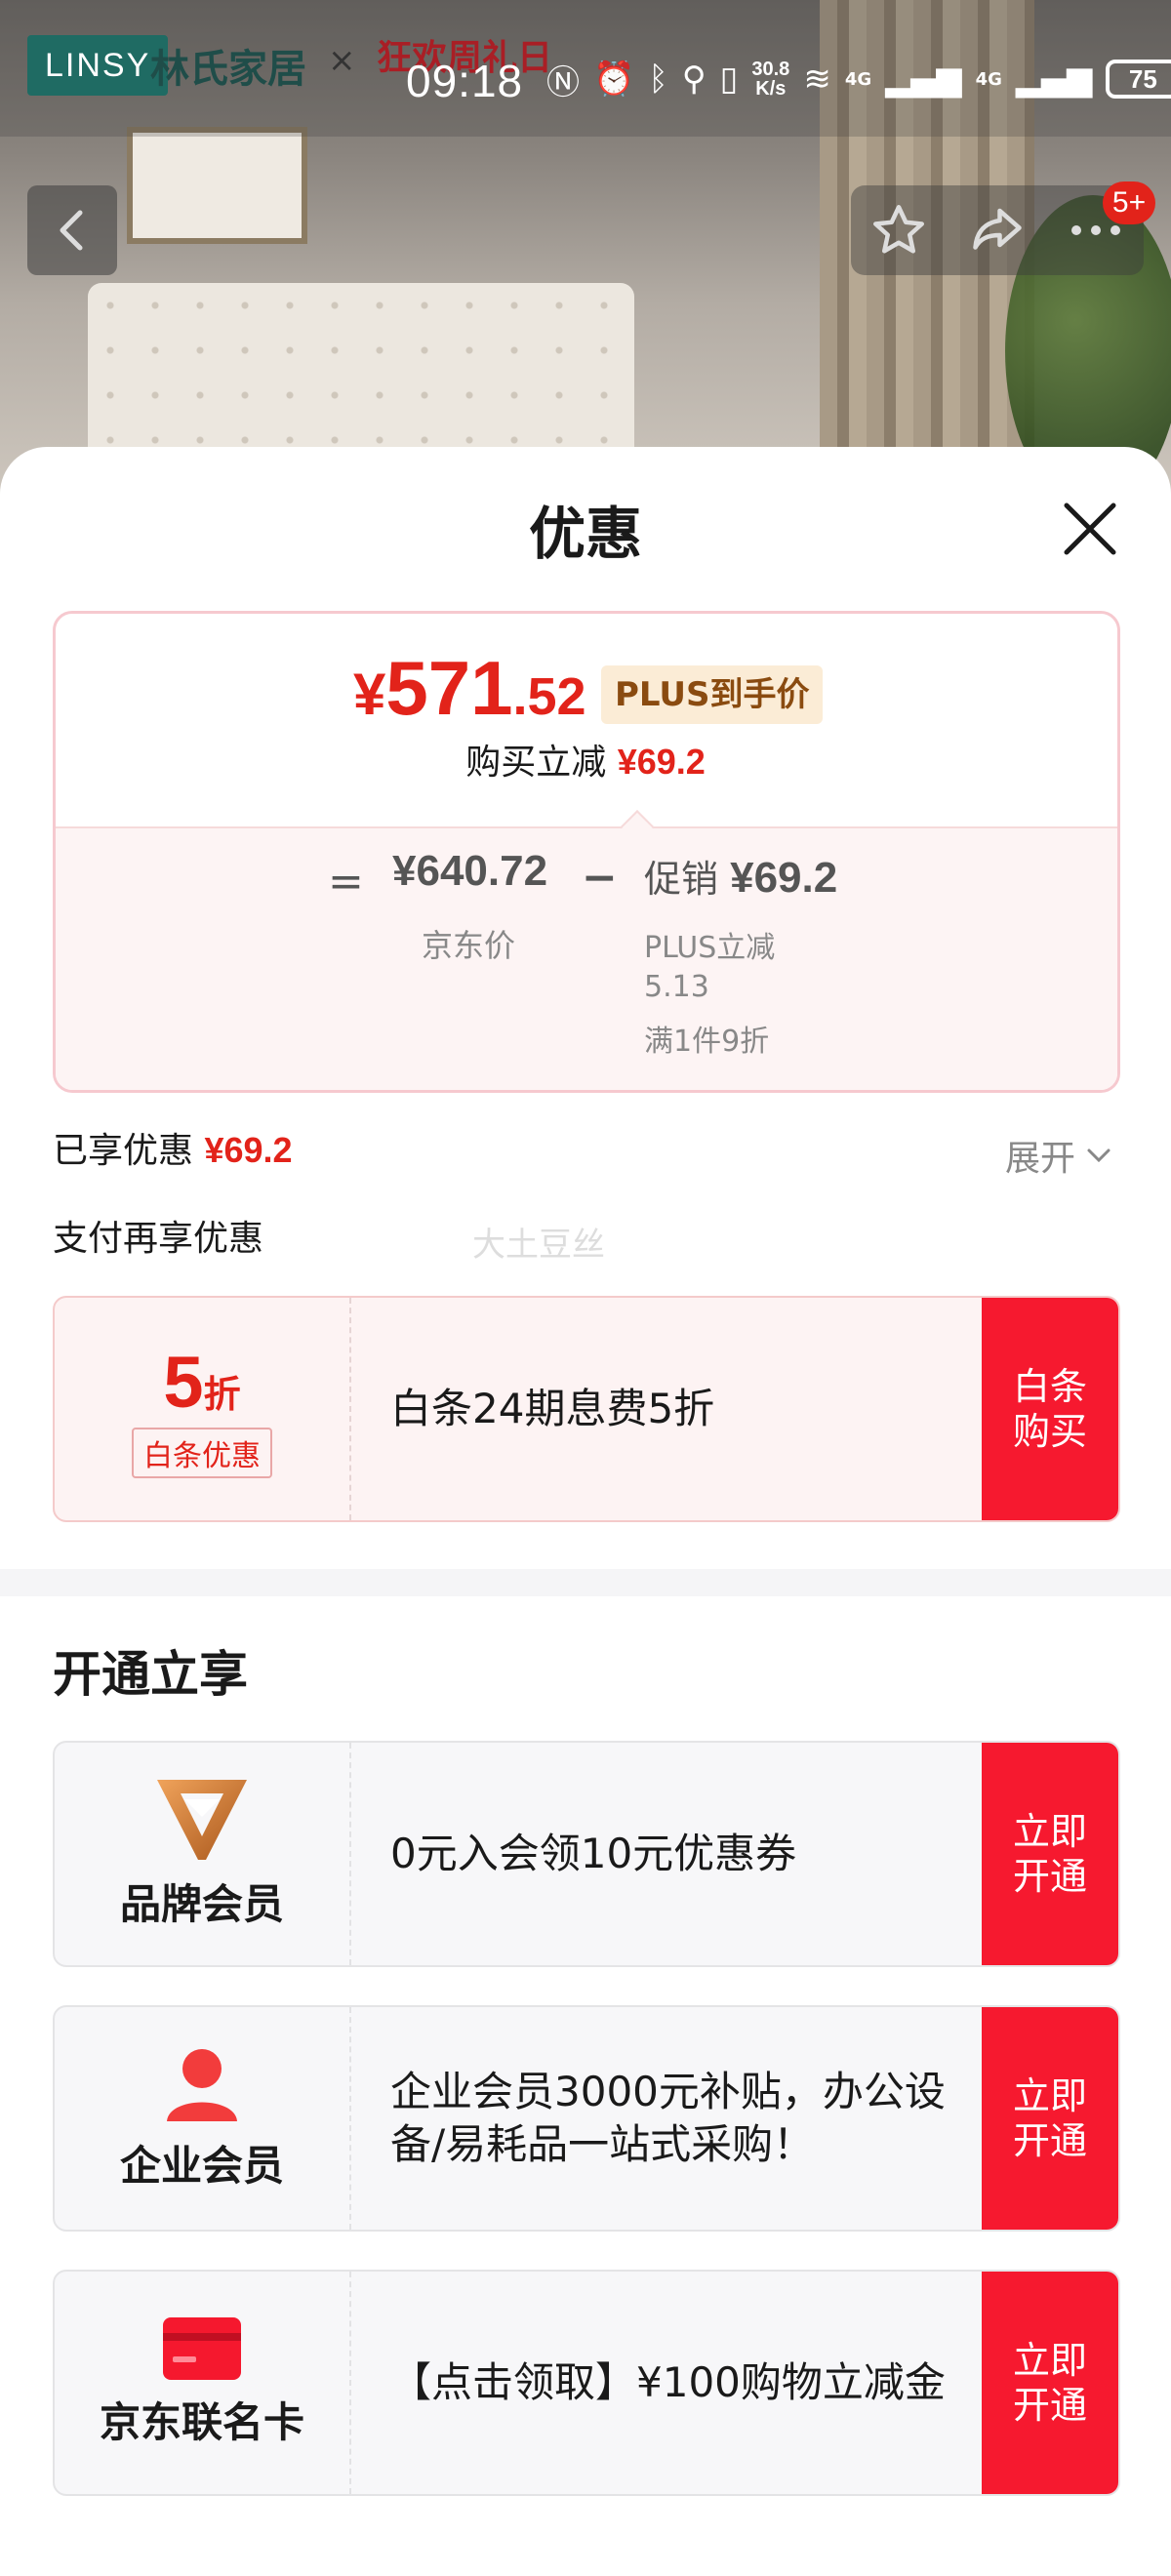  What do you see at coordinates (770, 69) in the screenshot?
I see `net-speed-value: 30.8` at bounding box center [770, 69].